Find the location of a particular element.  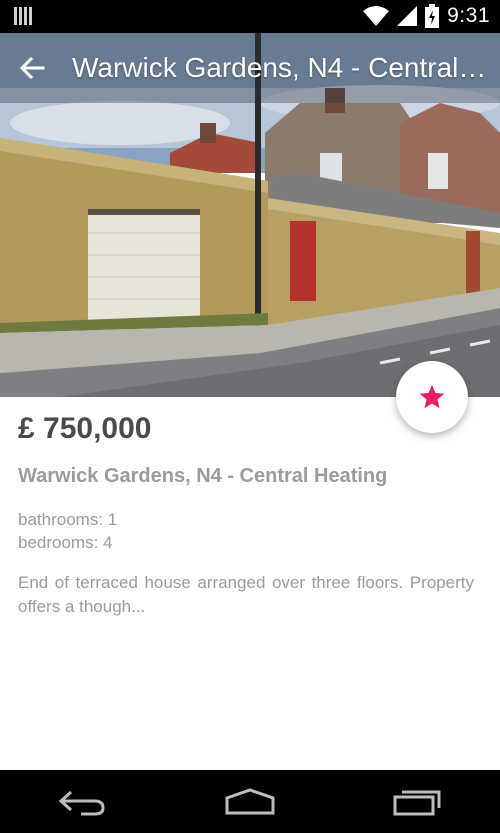

nav-home-button is located at coordinates (250, 802).